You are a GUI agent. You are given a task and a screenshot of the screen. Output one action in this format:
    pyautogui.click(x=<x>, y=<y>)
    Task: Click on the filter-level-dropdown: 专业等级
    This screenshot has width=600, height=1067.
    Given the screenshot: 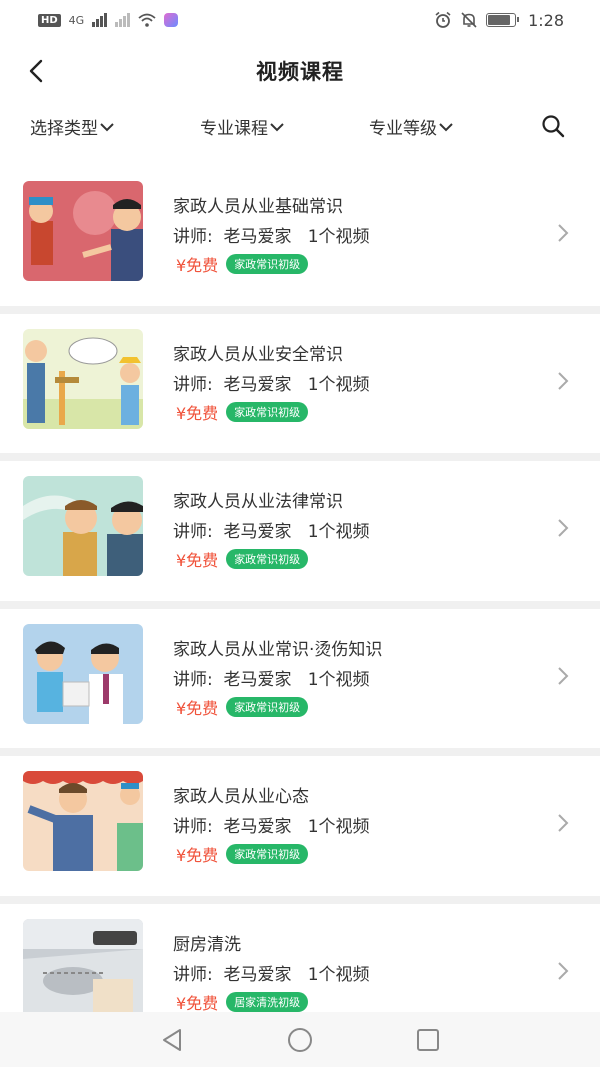 What is the action you would take?
    pyautogui.click(x=411, y=126)
    